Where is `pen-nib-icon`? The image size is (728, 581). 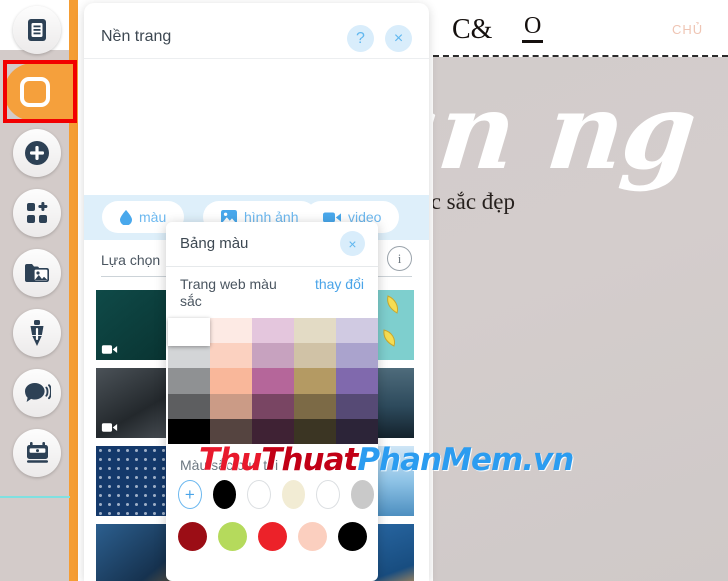
pen-nib-icon is located at coordinates (37, 333).